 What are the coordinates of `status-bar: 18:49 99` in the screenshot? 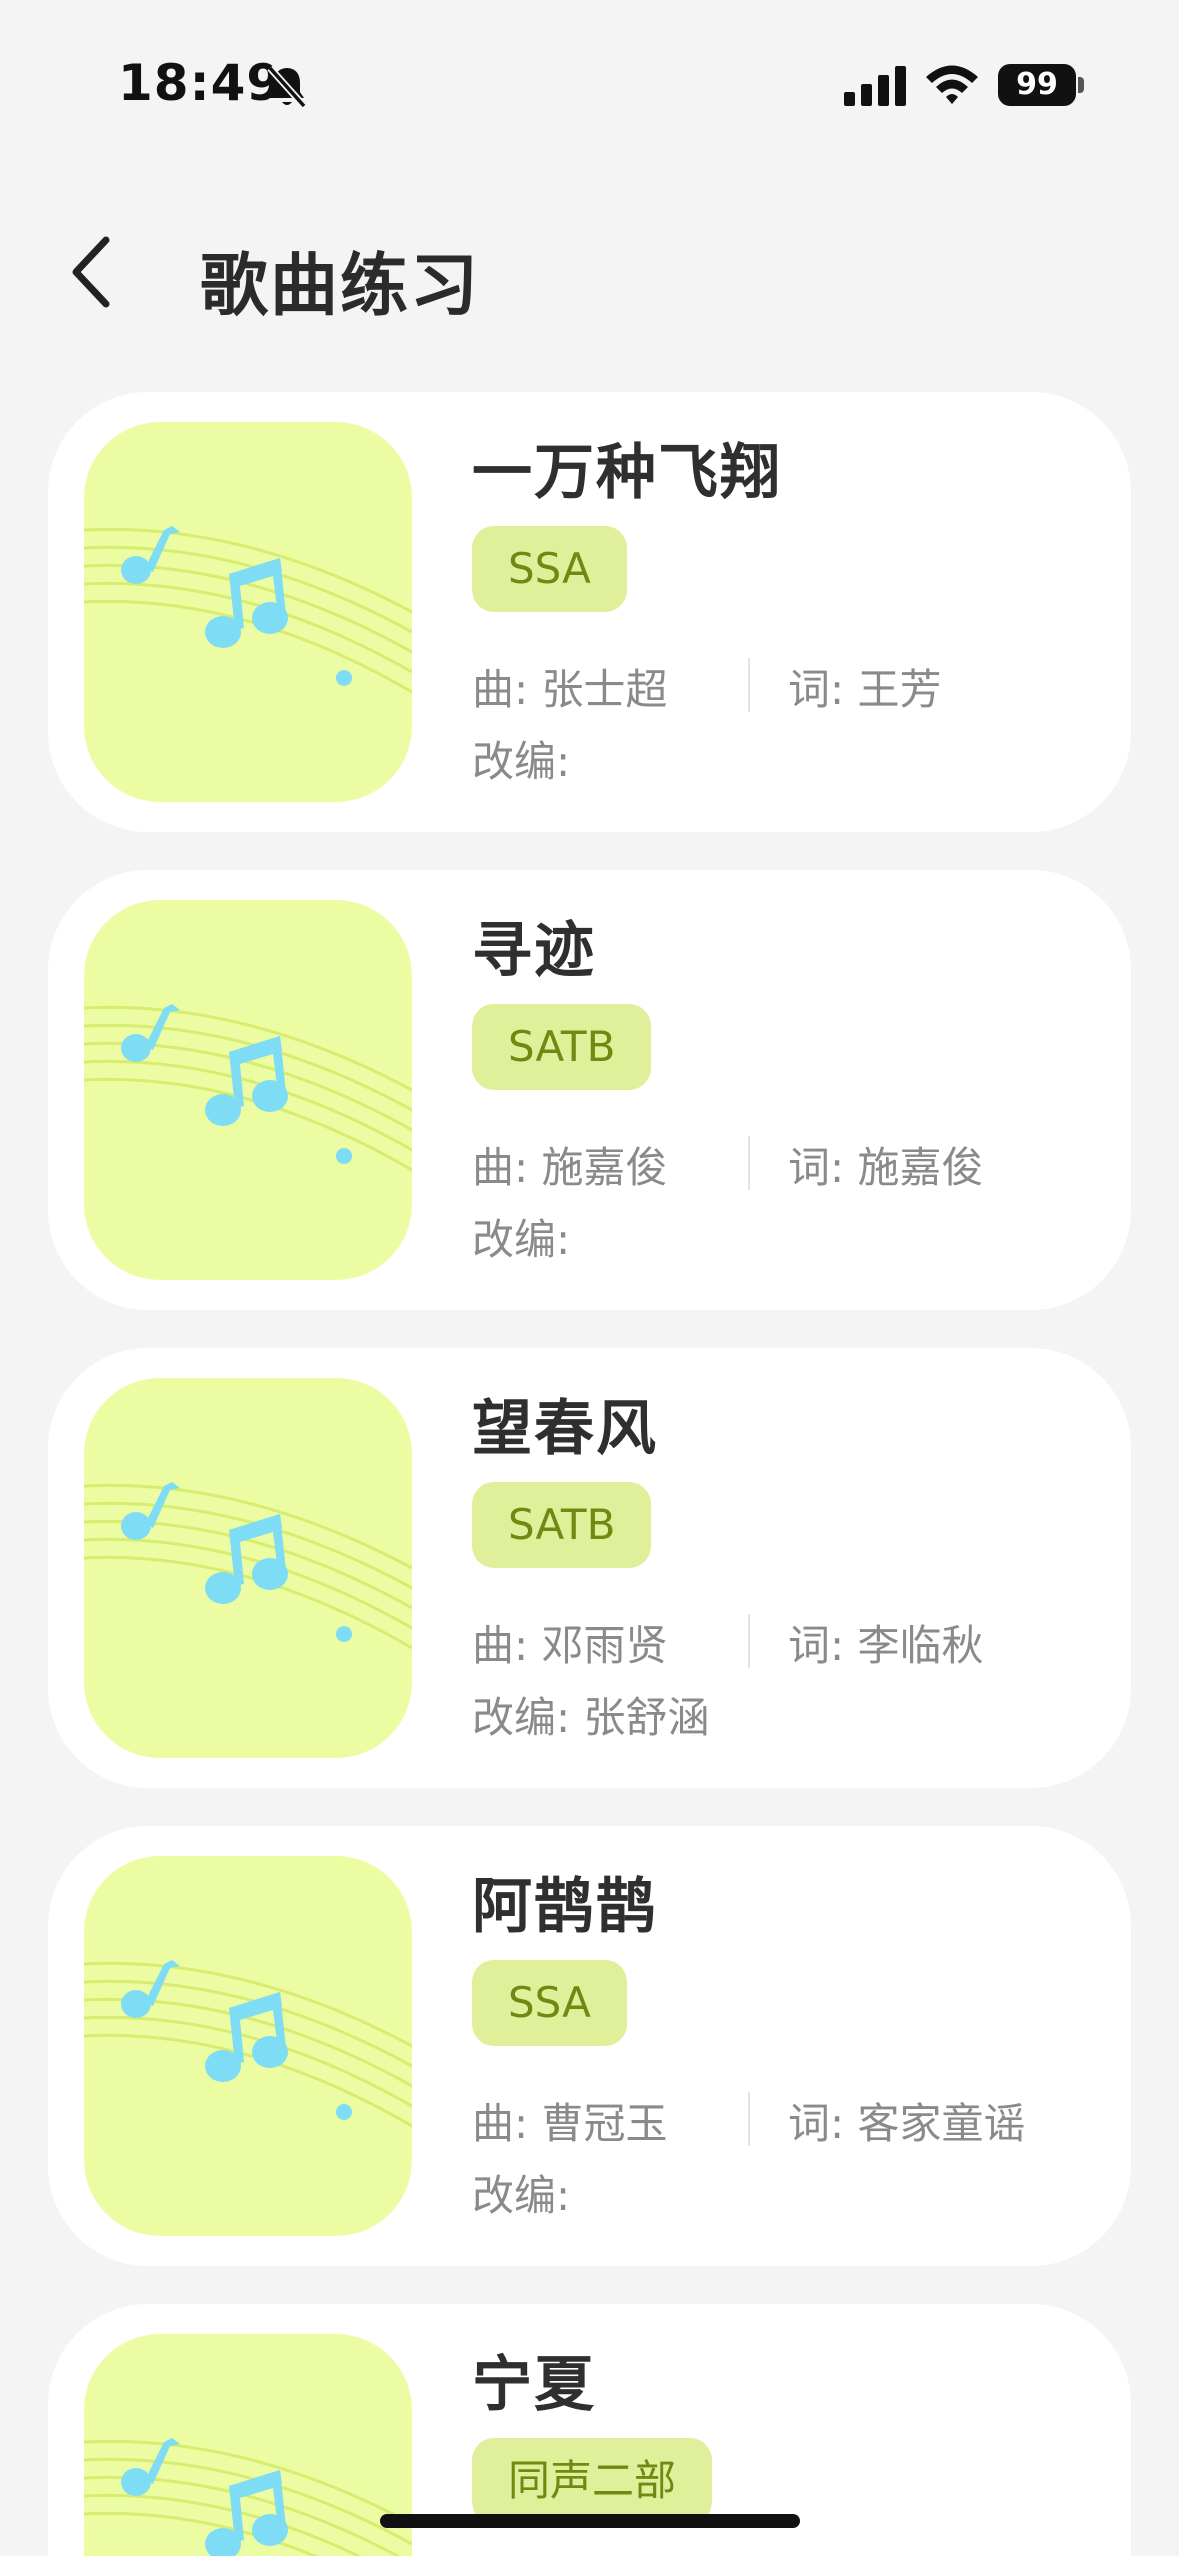 It's located at (589, 85).